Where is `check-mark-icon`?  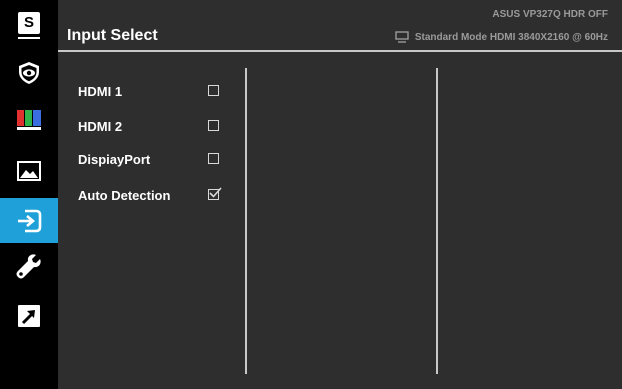
check-mark-icon is located at coordinates (215, 192).